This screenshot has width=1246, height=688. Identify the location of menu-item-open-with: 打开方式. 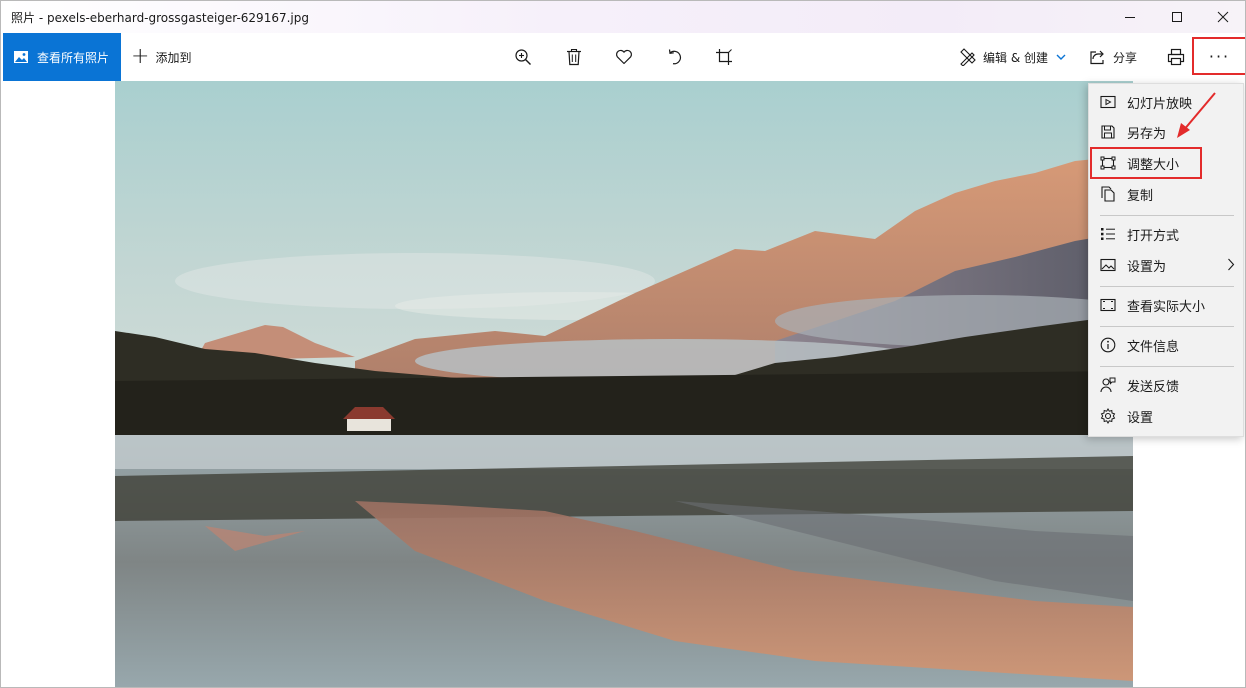
(1167, 234).